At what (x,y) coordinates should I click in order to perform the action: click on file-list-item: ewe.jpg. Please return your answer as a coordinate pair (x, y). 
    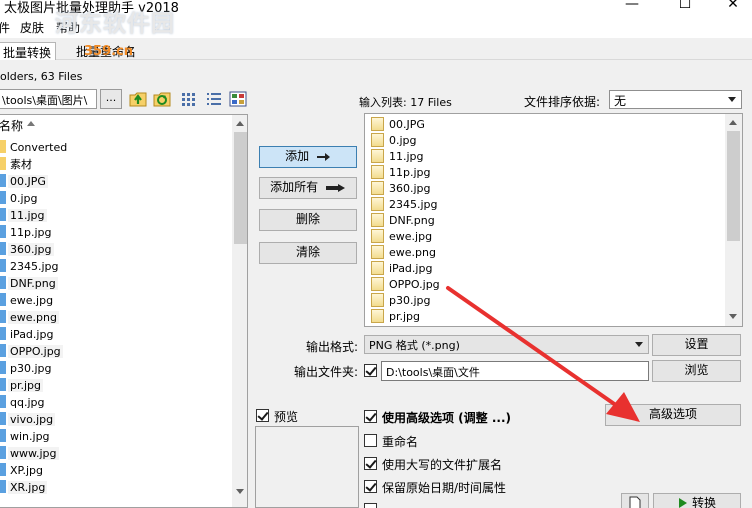
    Looking at the image, I should click on (27, 301).